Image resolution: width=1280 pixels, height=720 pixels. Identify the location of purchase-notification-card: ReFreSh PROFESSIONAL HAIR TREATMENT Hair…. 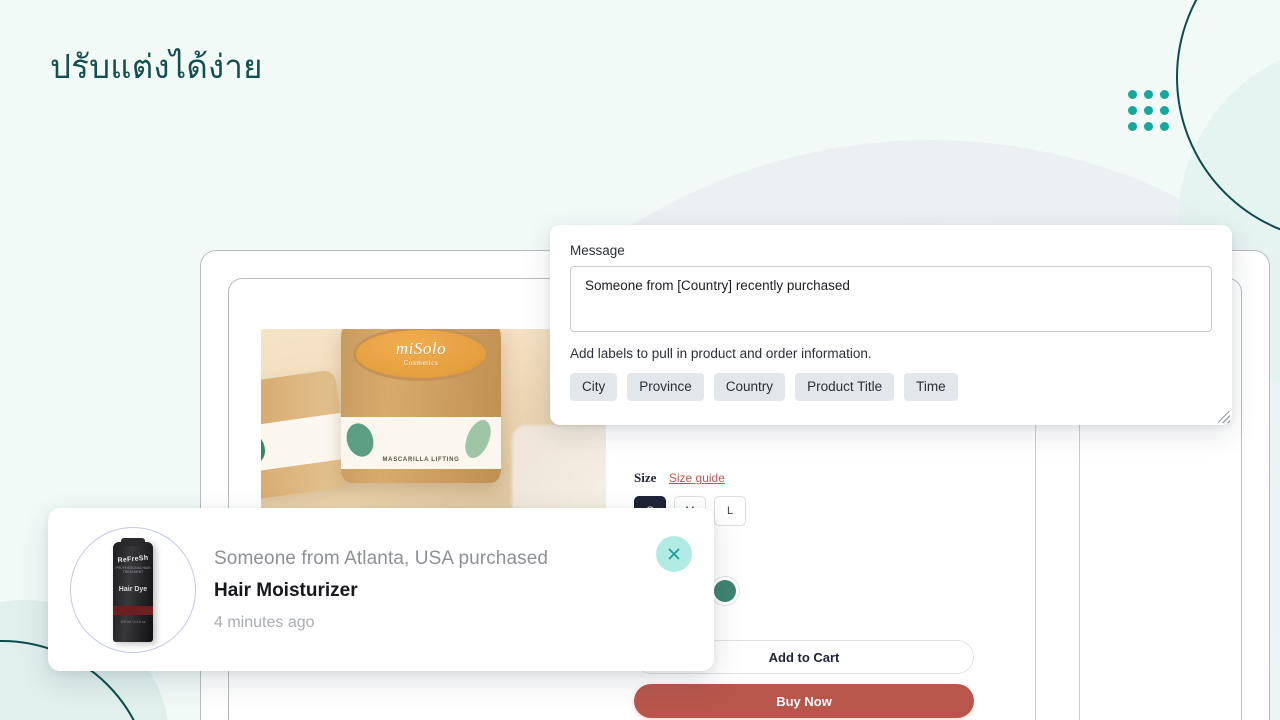
(381, 589).